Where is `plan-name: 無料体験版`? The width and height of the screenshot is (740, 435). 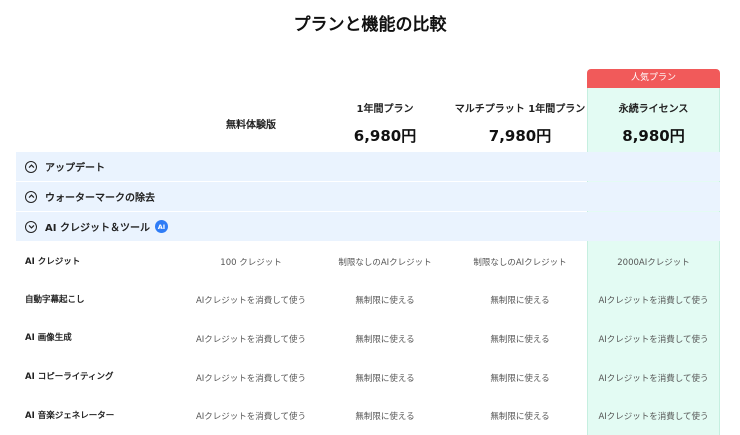 plan-name: 無料体験版 is located at coordinates (251, 125).